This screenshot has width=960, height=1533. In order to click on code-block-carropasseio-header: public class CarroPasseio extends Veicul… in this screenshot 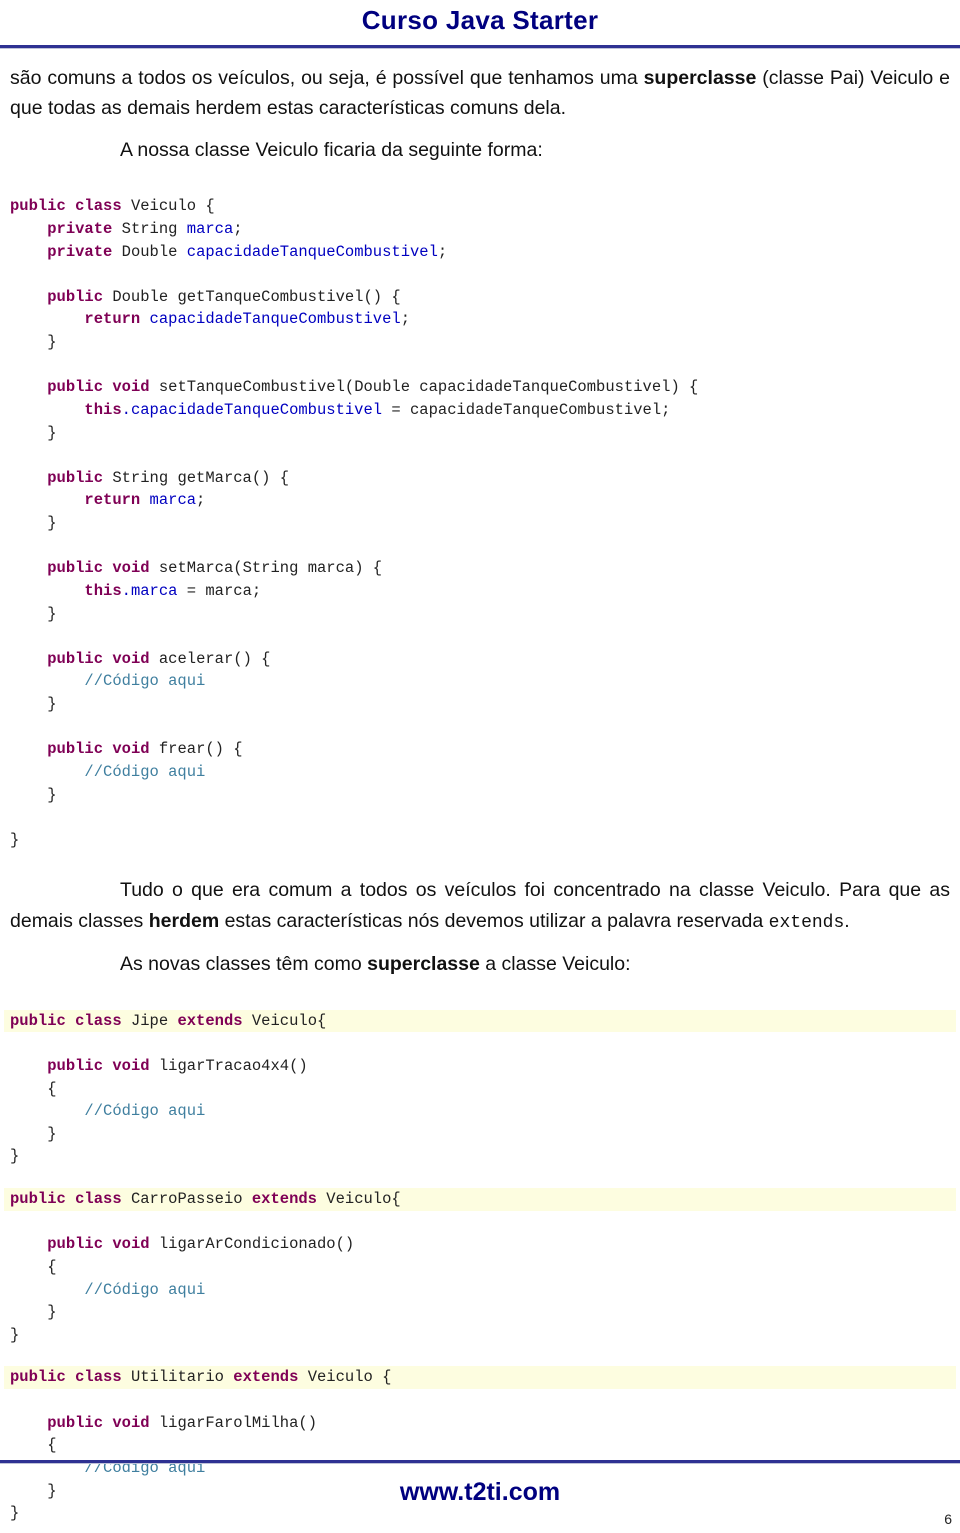, I will do `click(480, 1199)`.